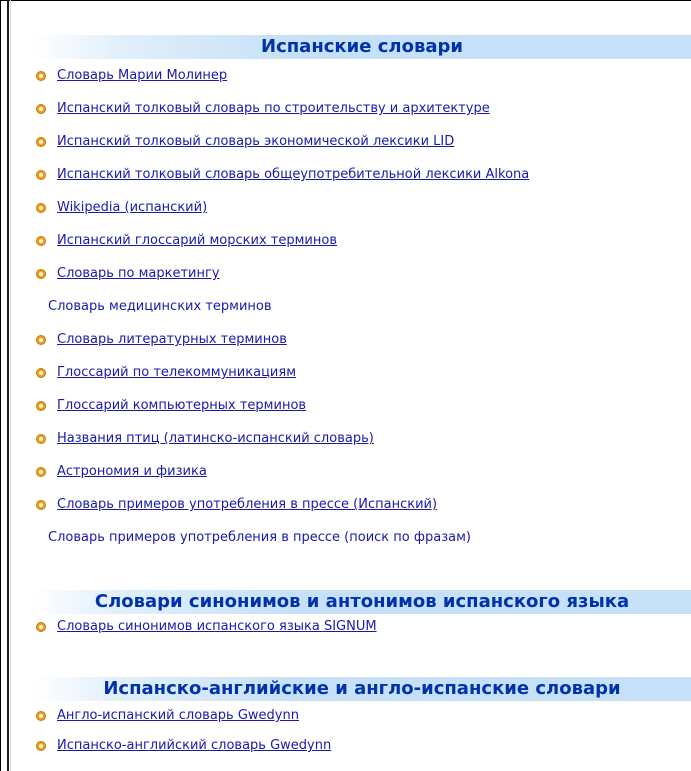  Describe the element at coordinates (181, 405) in the screenshot. I see `dictionary-link: Глоссарий компьютерных терминов` at that location.